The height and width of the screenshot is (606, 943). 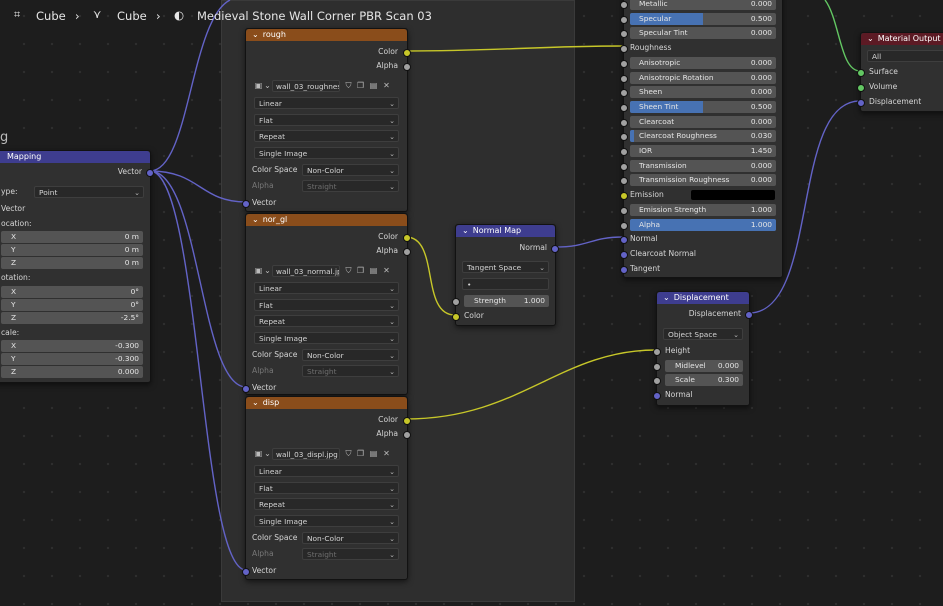 I want to click on image-selector: ▣ ⌄ wall_03_normal.jpg ⛉ ❐ ▤ ✕, so click(x=326, y=271).